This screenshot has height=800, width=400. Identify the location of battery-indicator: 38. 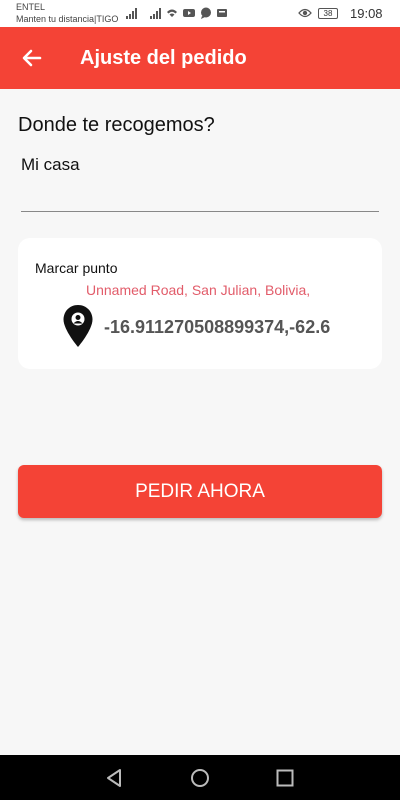
(328, 13).